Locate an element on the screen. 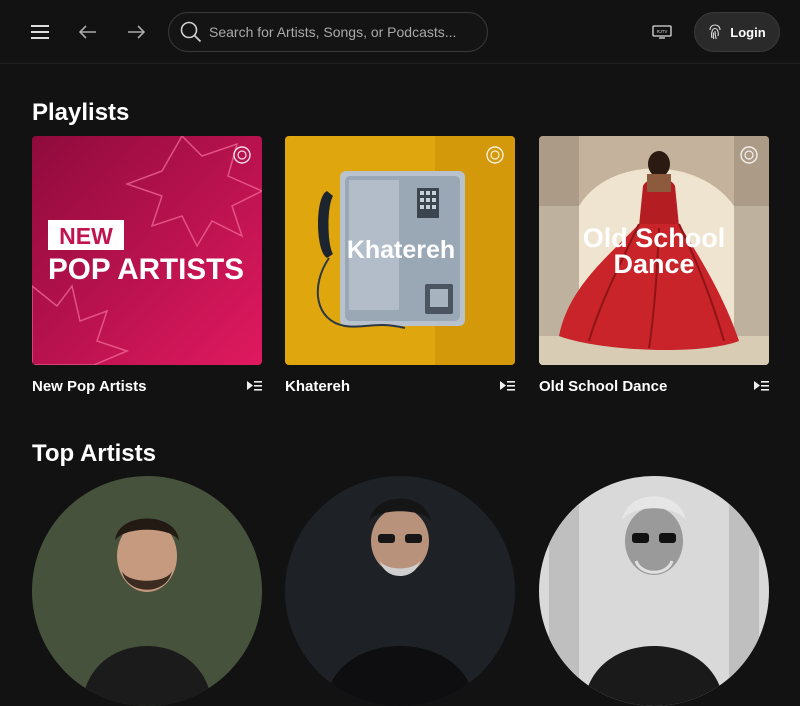 The width and height of the screenshot is (800, 706). playlist-cover-image: NEW POP ARTISTS is located at coordinates (147, 250).